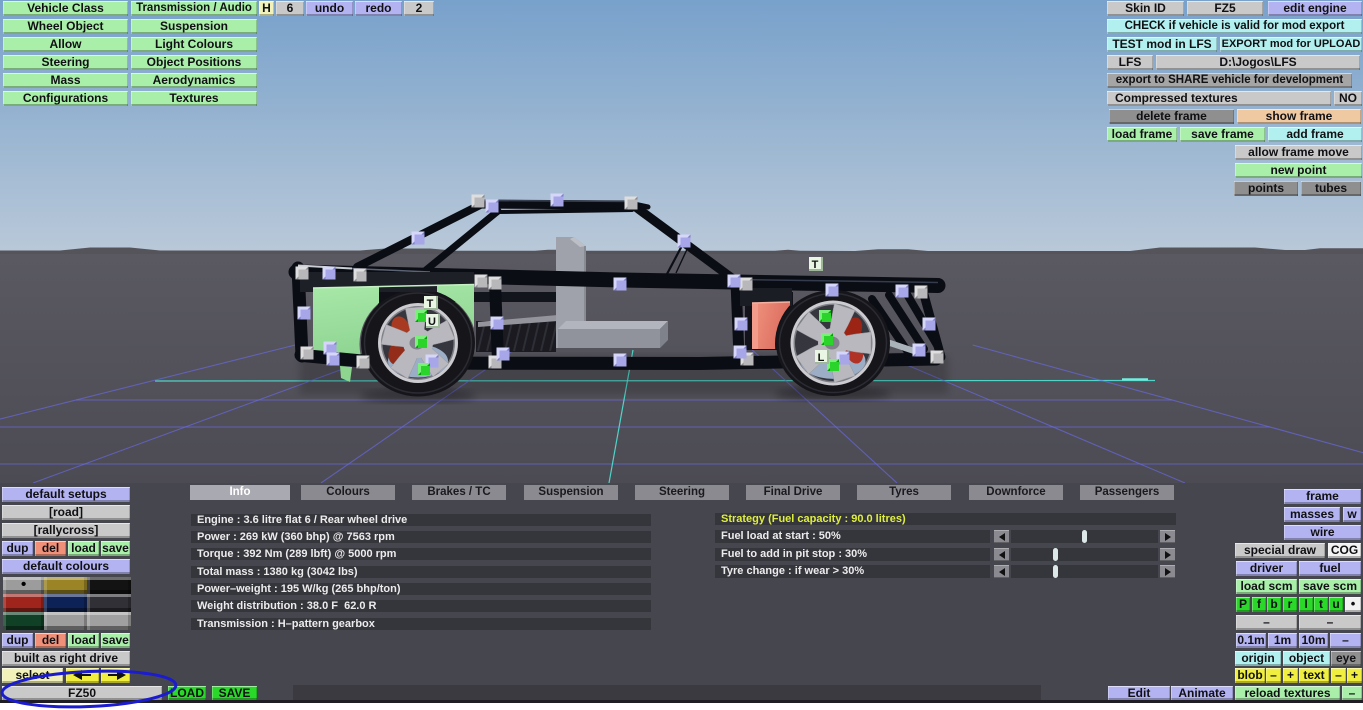  Describe the element at coordinates (432, 322) in the screenshot. I see `svg-text: U` at that location.